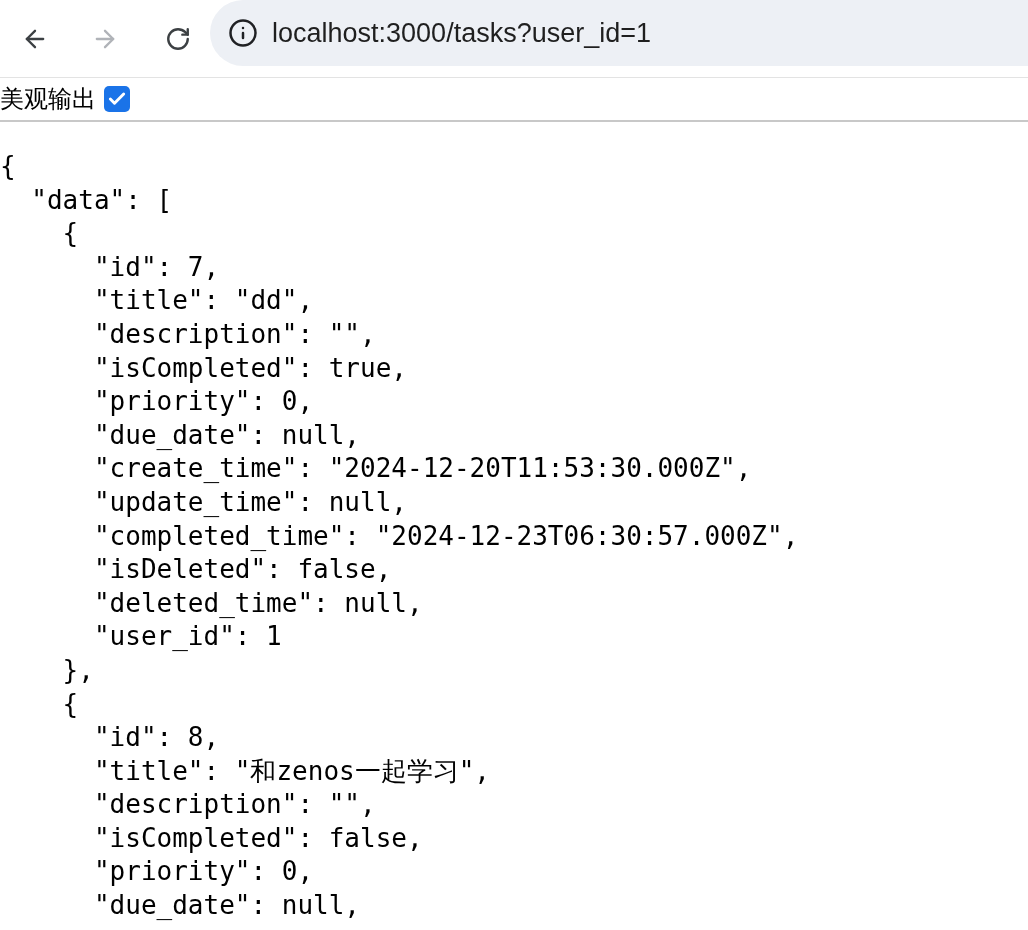  Describe the element at coordinates (77, 670) in the screenshot. I see `json-line: },` at that location.